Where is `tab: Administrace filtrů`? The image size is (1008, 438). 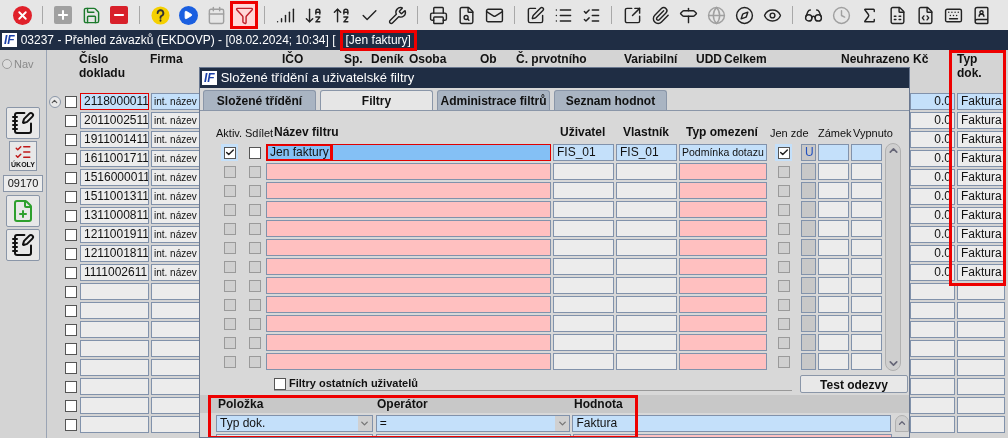 tab: Administrace filtrů is located at coordinates (493, 100).